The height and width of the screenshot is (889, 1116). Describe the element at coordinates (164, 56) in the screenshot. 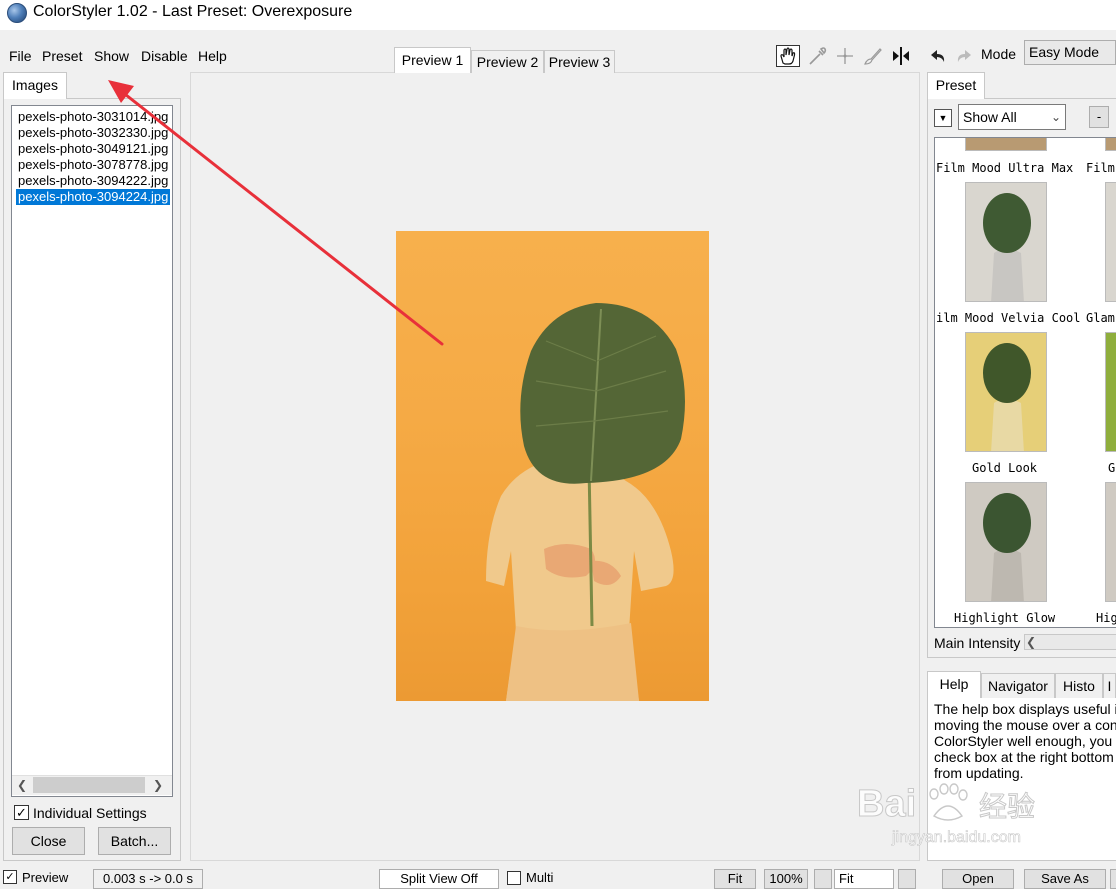

I see `menu-disable: Disable` at that location.